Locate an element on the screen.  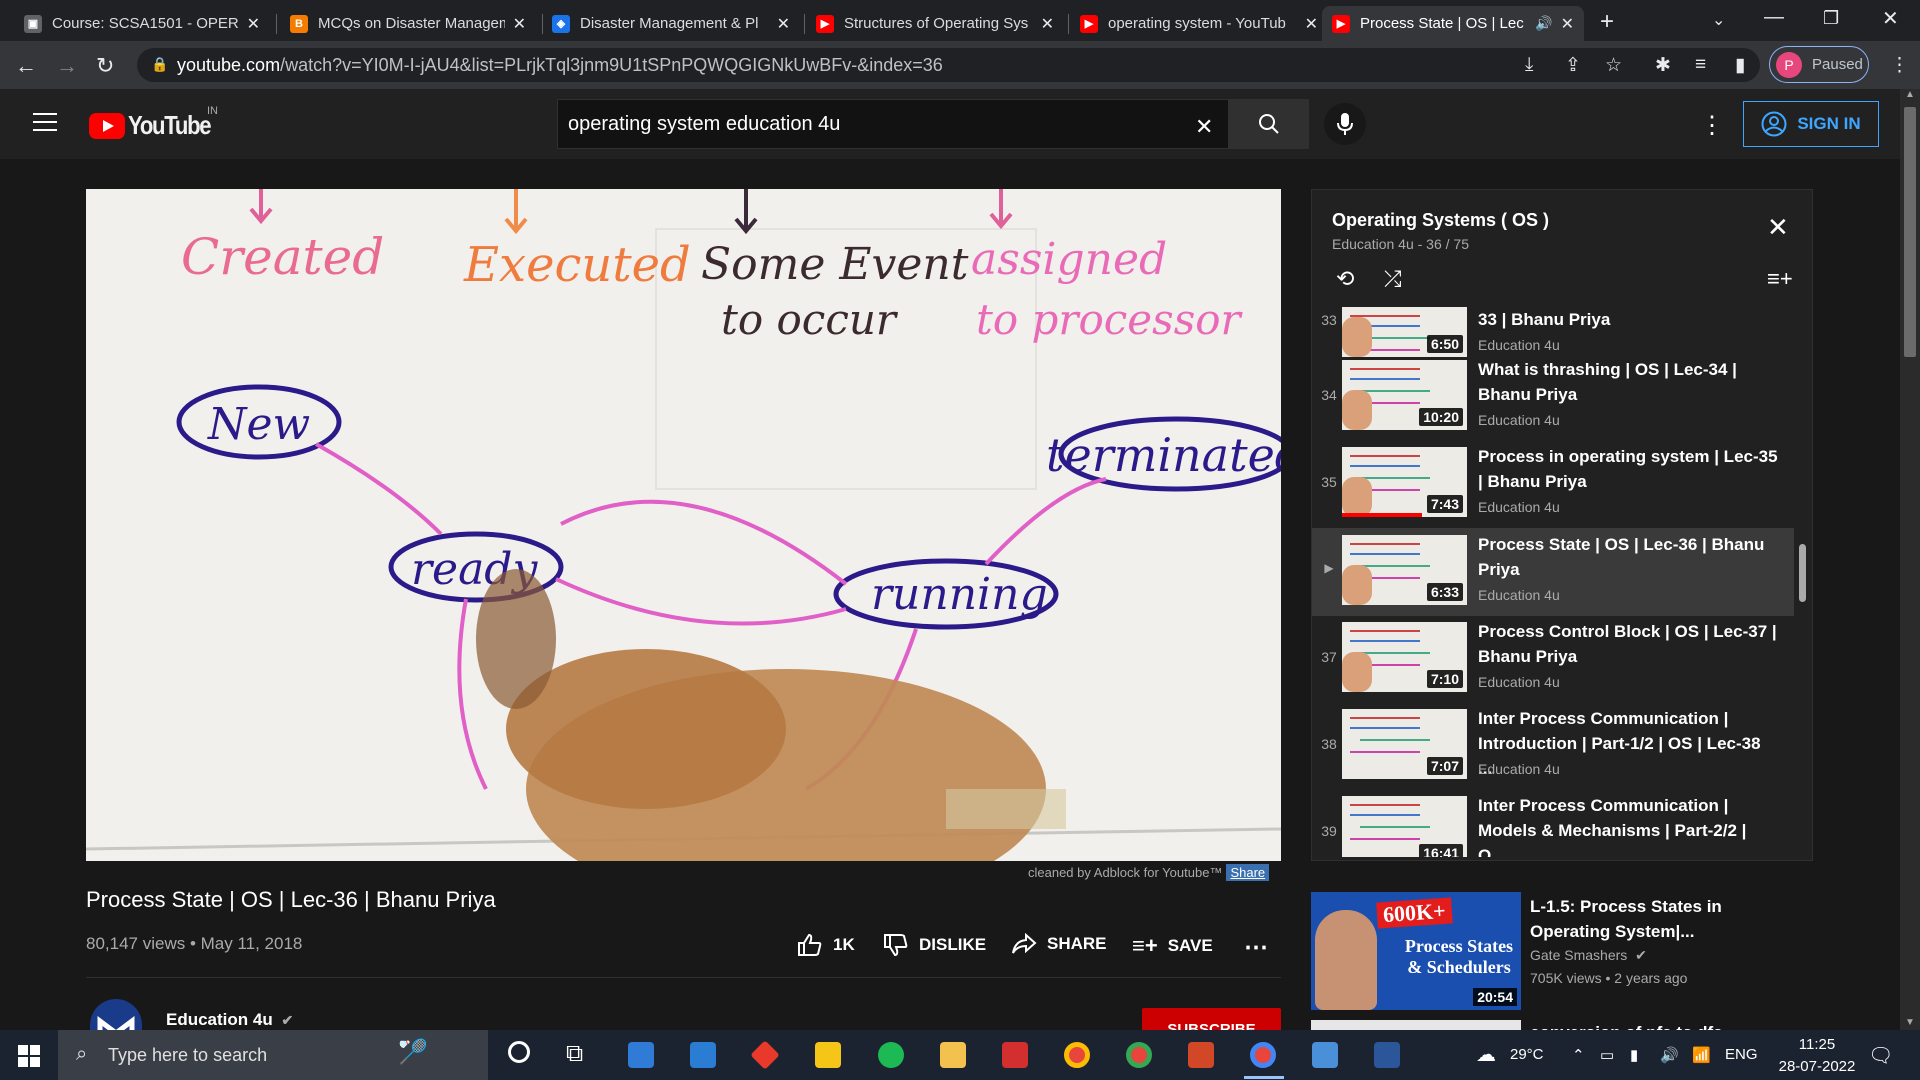
like-button: 1K is located at coordinates (826, 945).